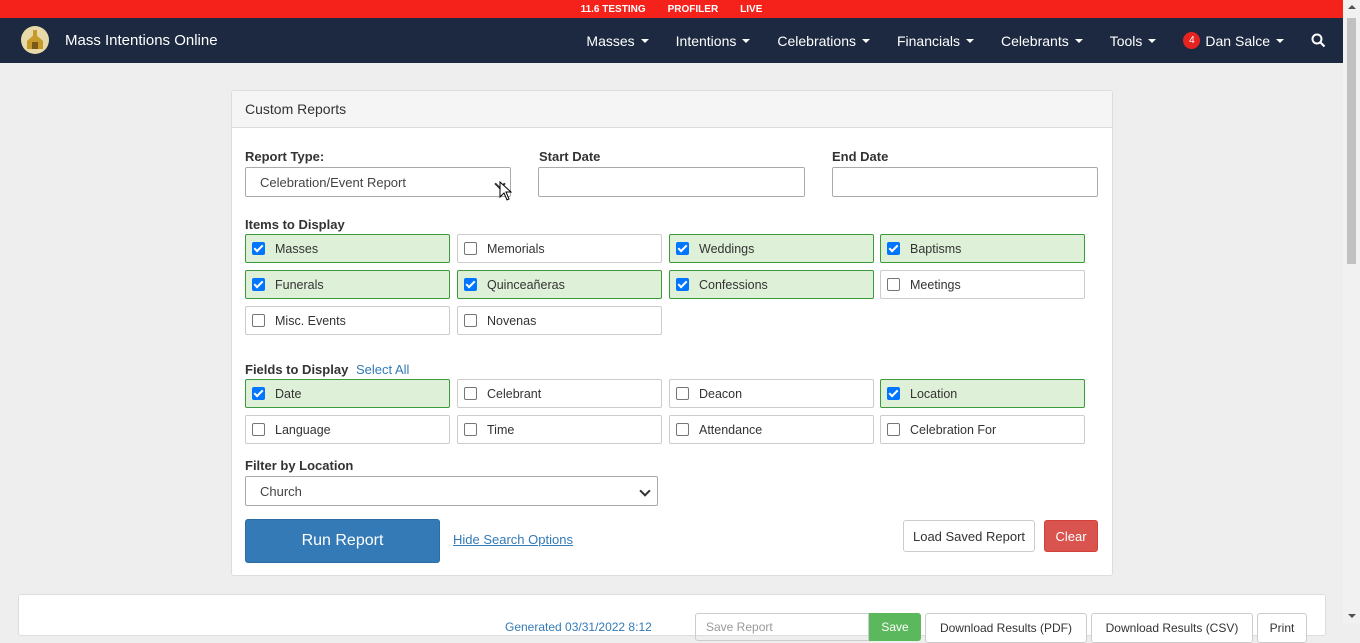 The image size is (1360, 643). Describe the element at coordinates (982, 429) in the screenshot. I see `field-celebration-for-checkbox: Celebration For` at that location.